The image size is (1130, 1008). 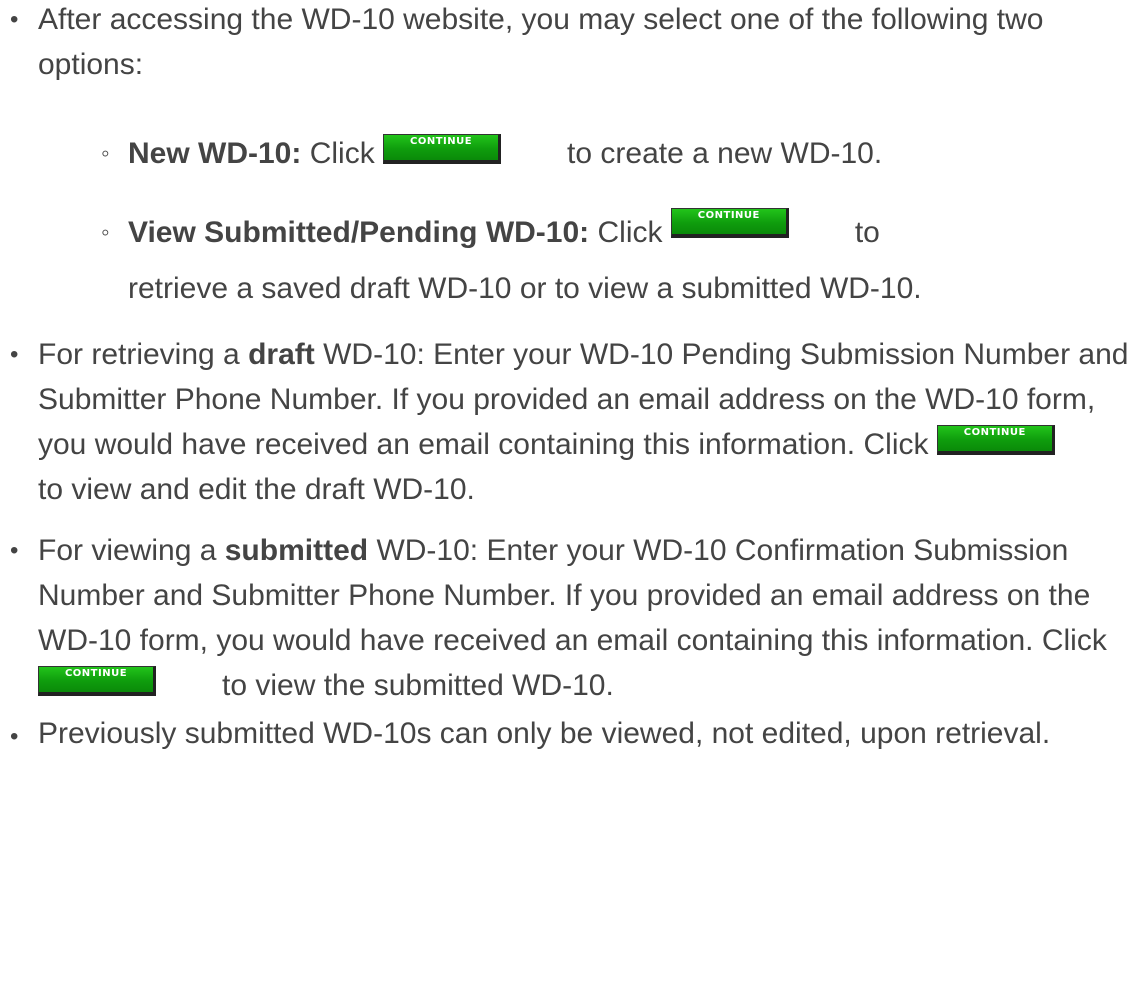 What do you see at coordinates (867, 232) in the screenshot?
I see `option-view-post-1: to` at bounding box center [867, 232].